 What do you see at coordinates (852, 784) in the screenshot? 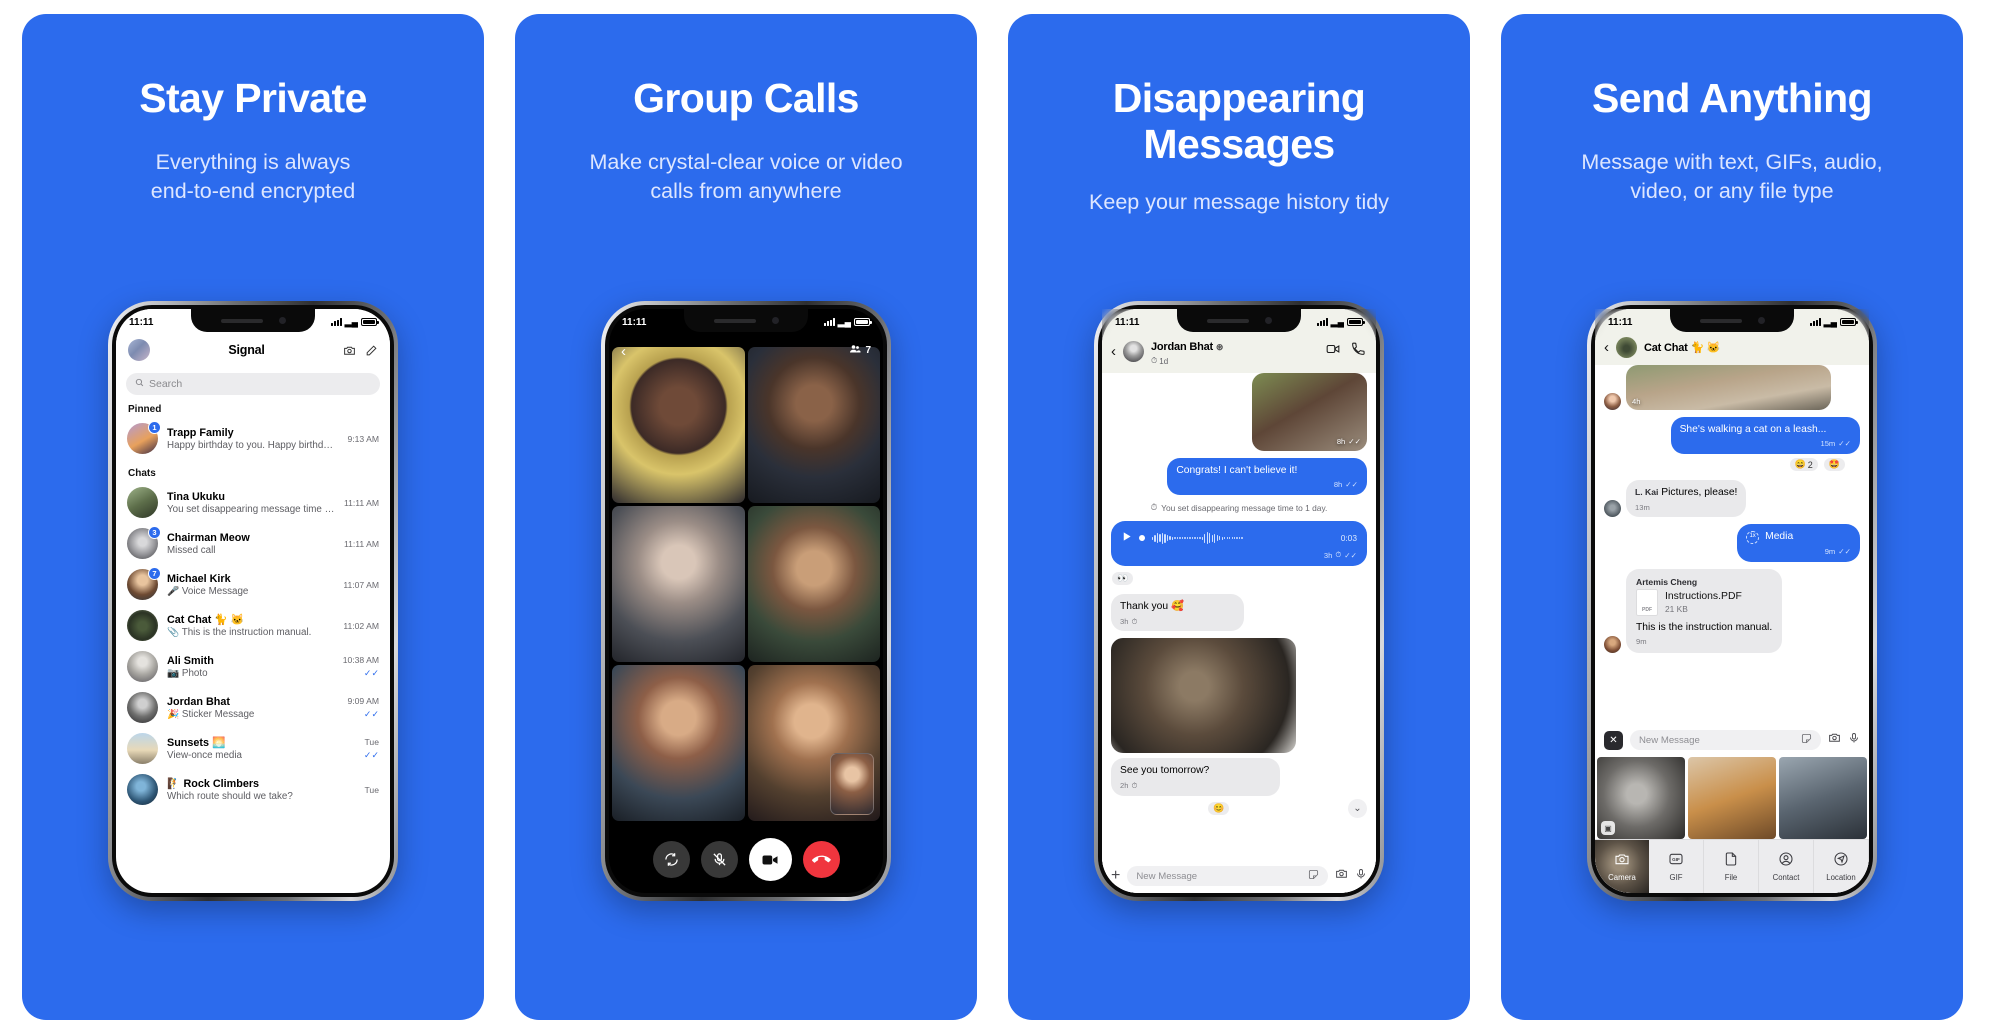
I see `self-view-pip` at bounding box center [852, 784].